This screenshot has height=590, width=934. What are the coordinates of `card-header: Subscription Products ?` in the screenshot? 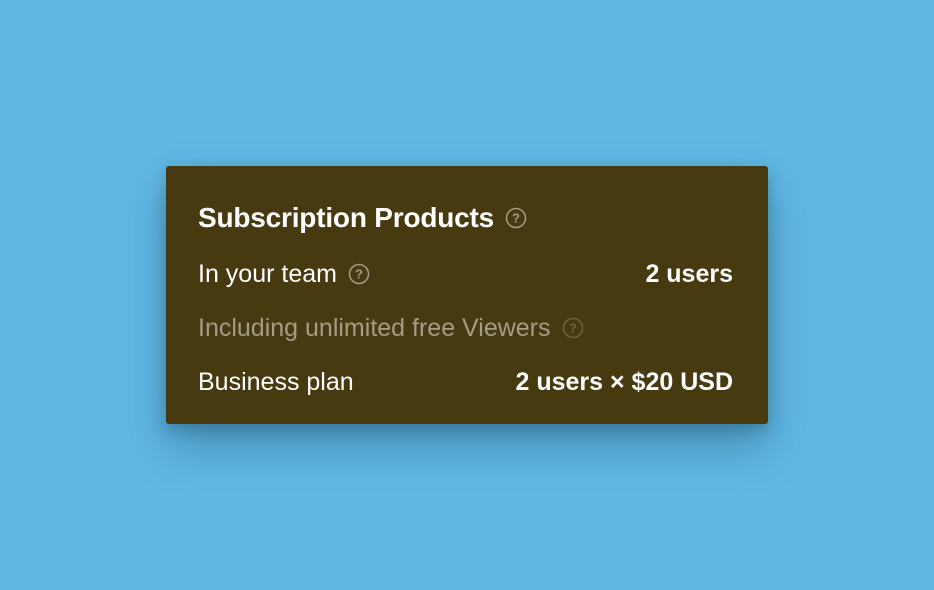 It's located at (465, 218).